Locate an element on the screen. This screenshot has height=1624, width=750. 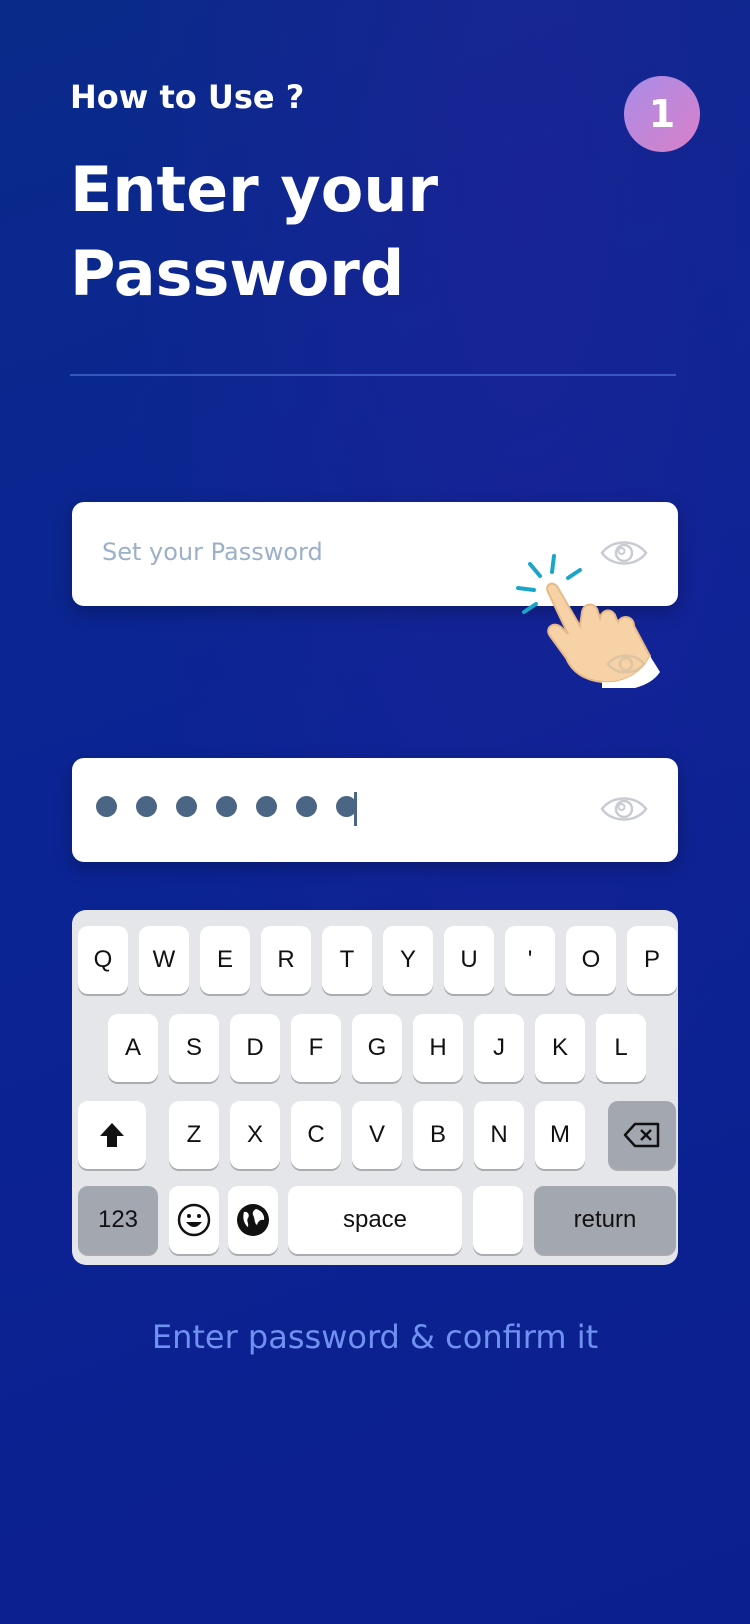
emoji-key is located at coordinates (194, 1220).